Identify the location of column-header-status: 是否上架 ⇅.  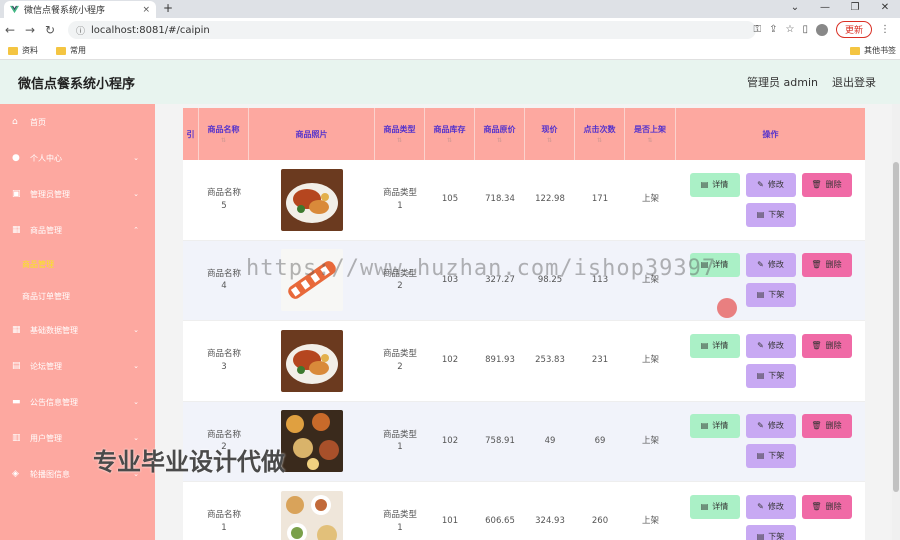
(650, 134).